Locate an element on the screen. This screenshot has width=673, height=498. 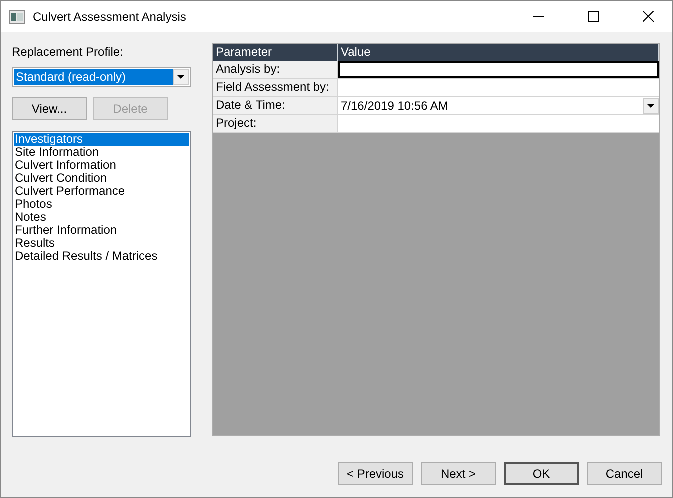
parameter-cell: Date & Time: is located at coordinates (275, 105).